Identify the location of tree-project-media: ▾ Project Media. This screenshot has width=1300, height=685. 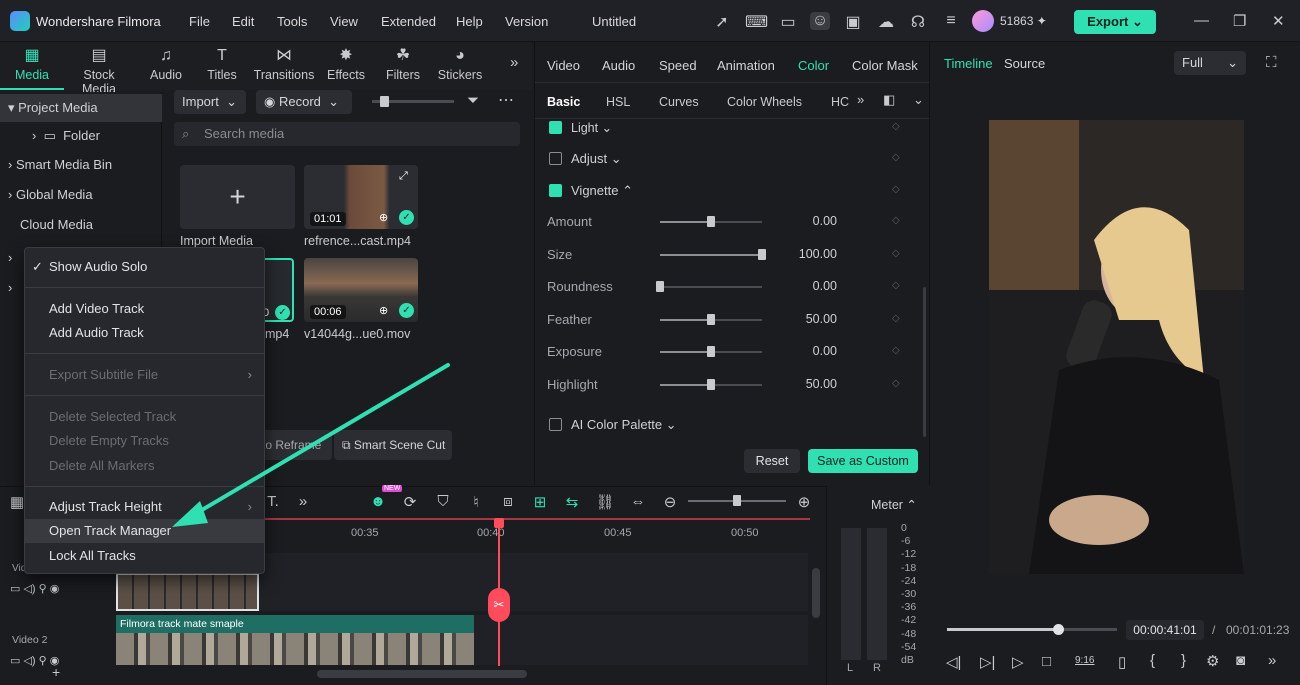
(81, 108).